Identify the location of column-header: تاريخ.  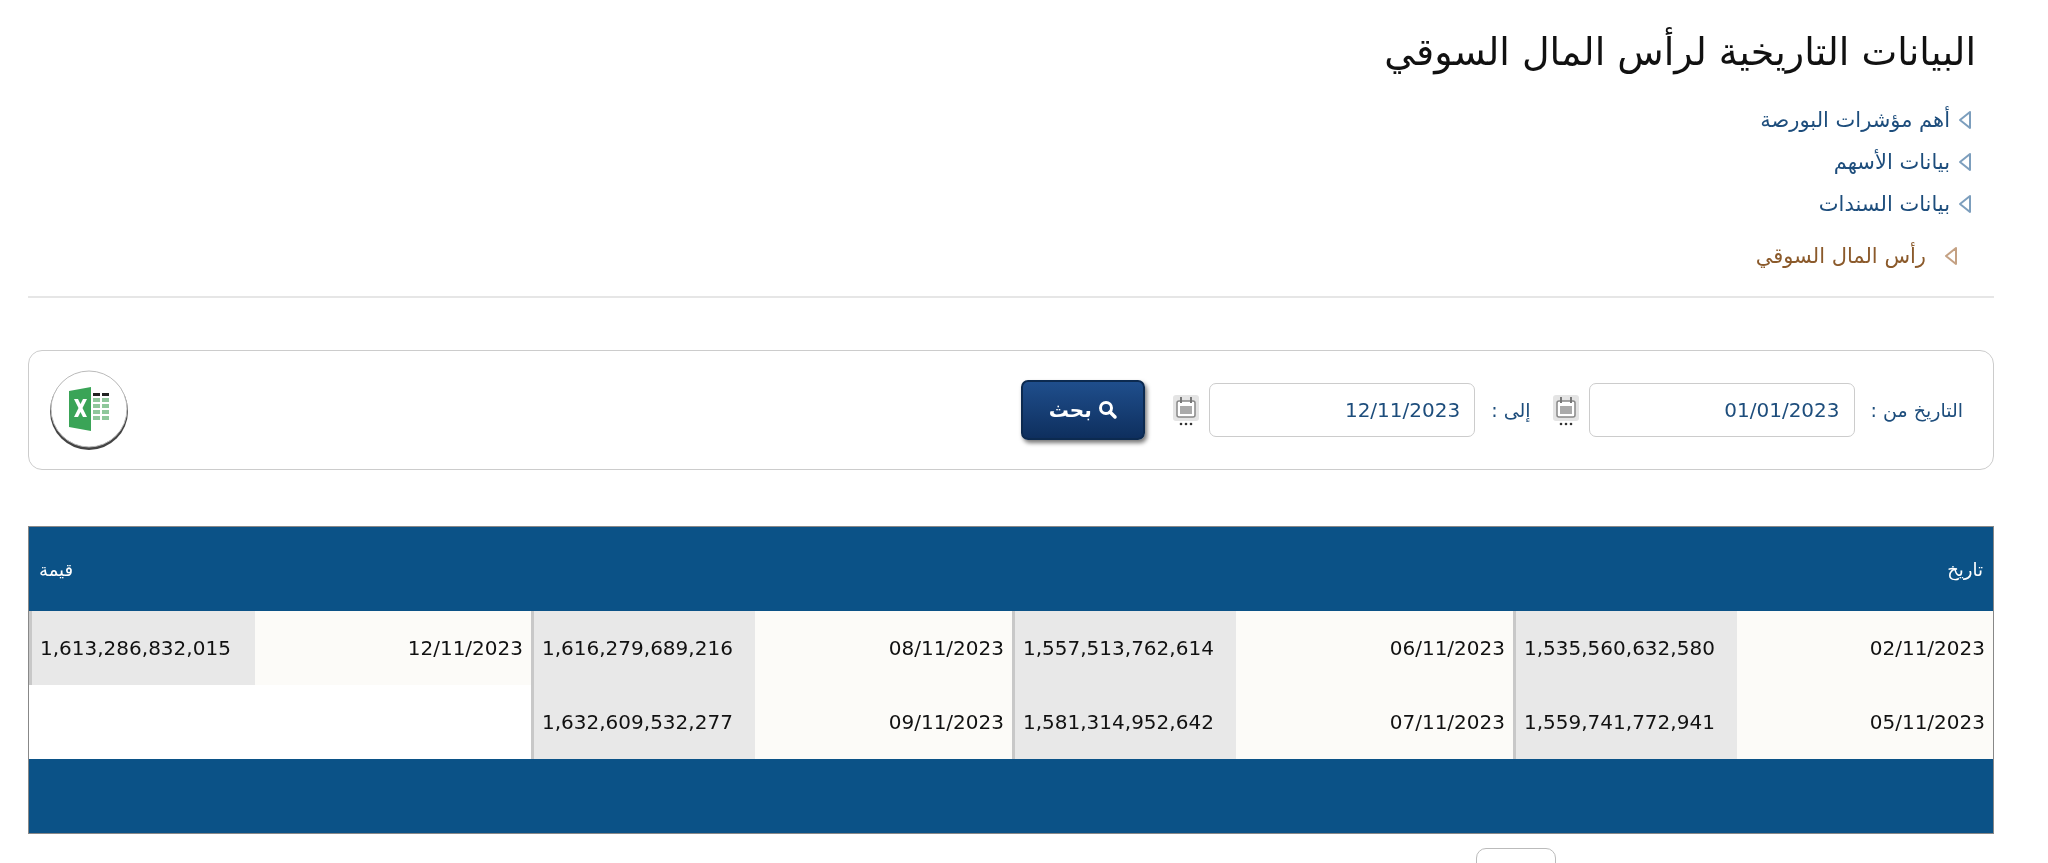
(1965, 569).